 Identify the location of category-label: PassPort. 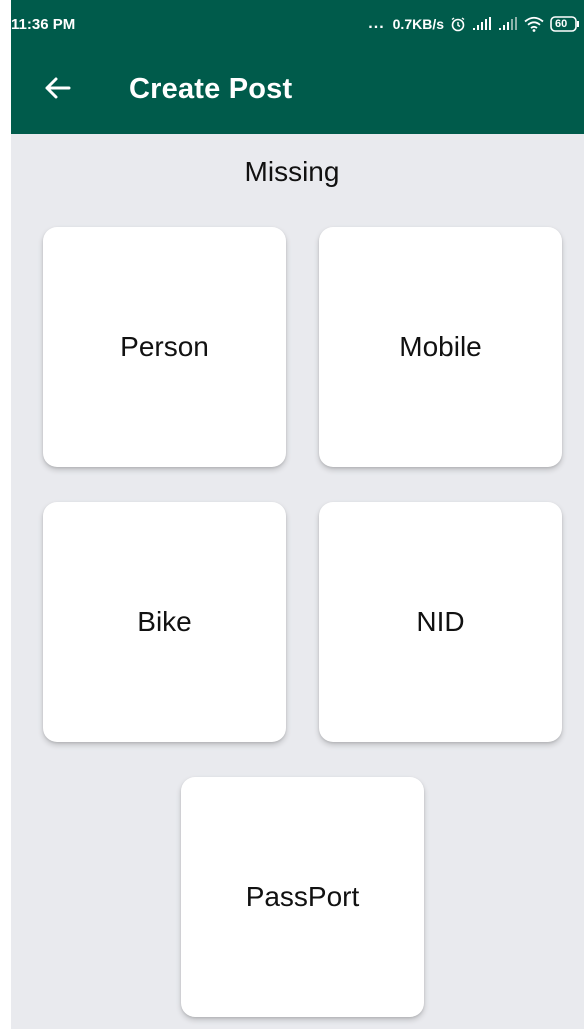
(302, 896).